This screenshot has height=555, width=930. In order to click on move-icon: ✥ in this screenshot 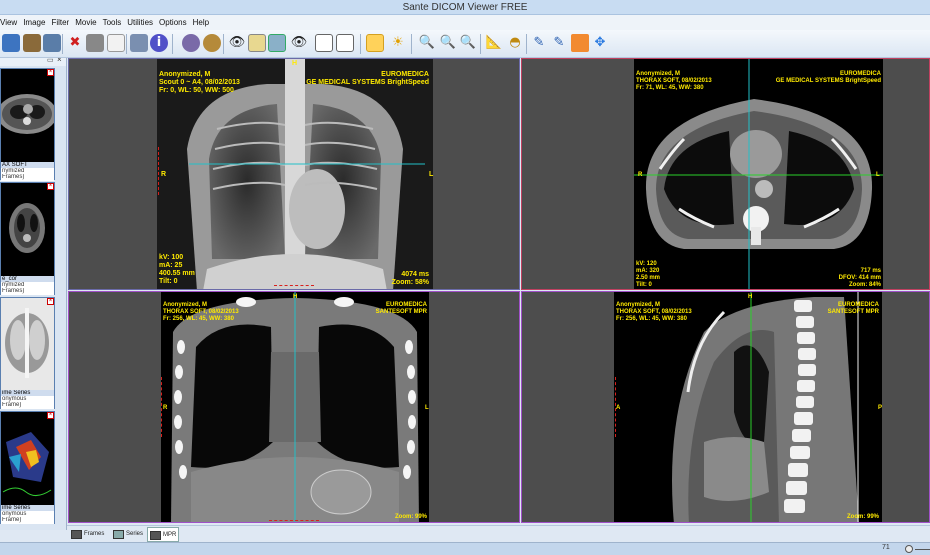, I will do `click(600, 43)`.